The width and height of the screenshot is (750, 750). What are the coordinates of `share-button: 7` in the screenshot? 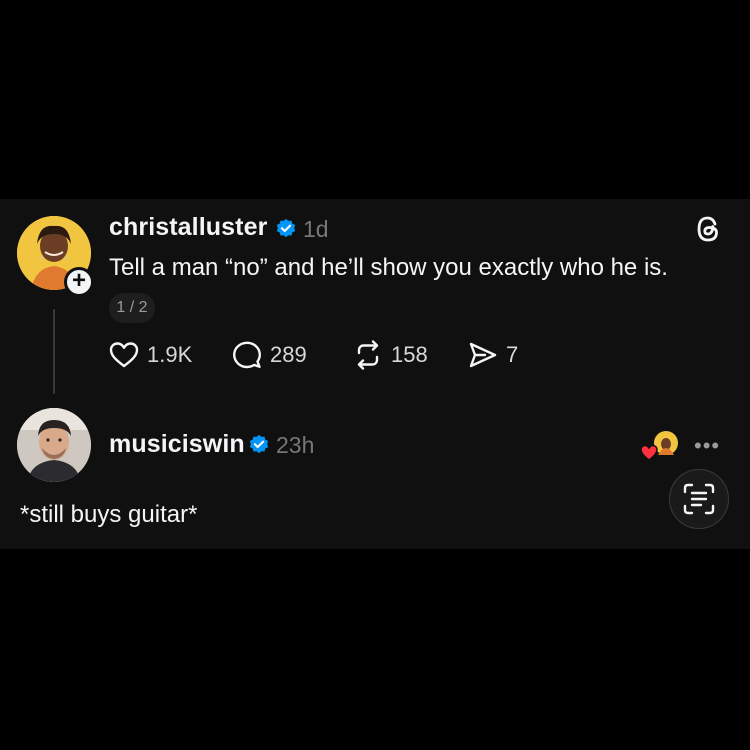 It's located at (493, 355).